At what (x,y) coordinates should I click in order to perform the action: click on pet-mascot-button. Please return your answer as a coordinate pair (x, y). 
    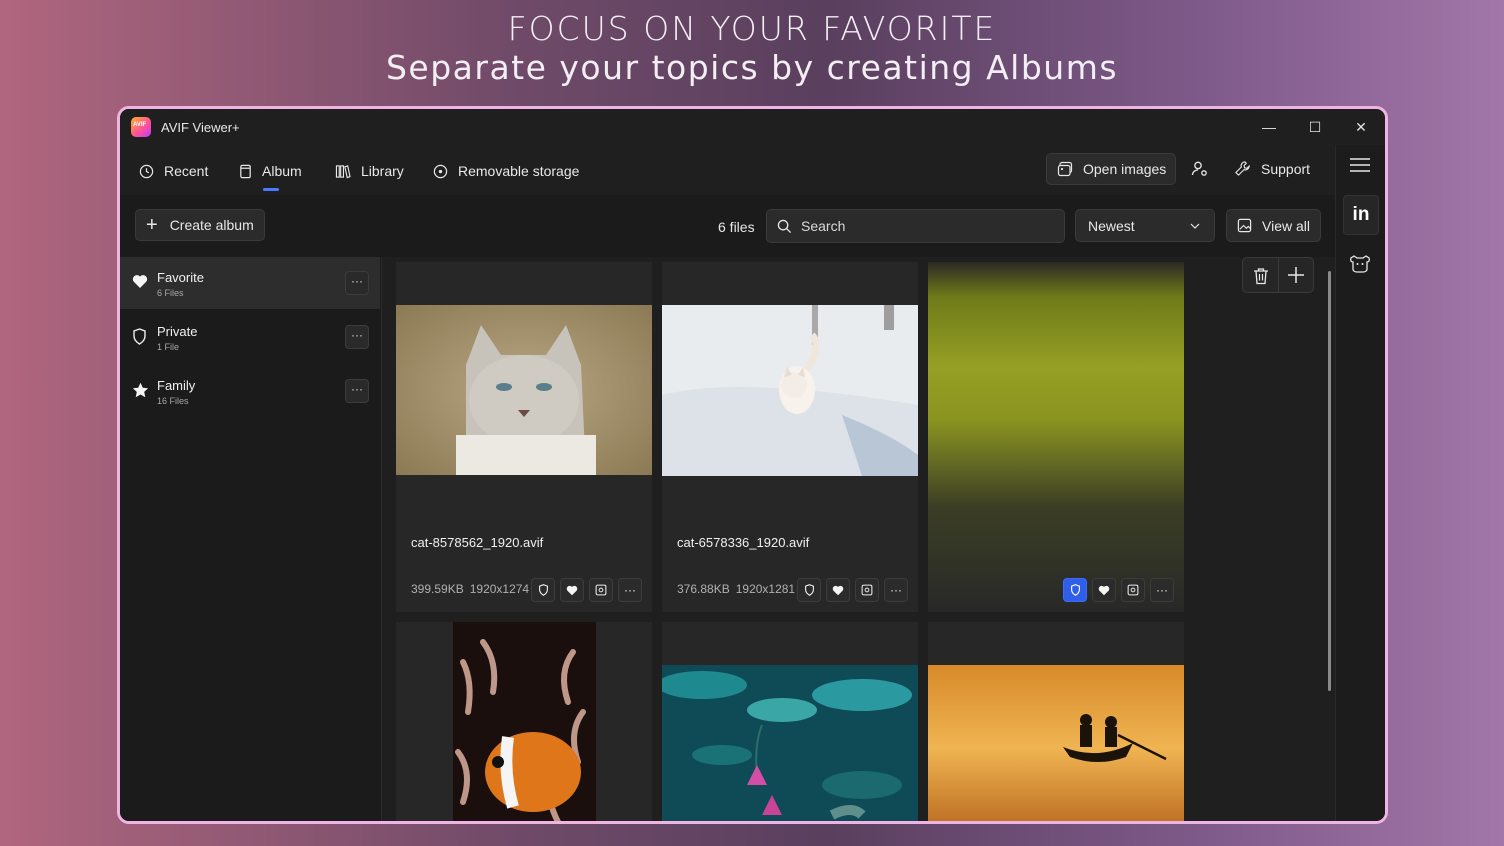
    Looking at the image, I should click on (1360, 266).